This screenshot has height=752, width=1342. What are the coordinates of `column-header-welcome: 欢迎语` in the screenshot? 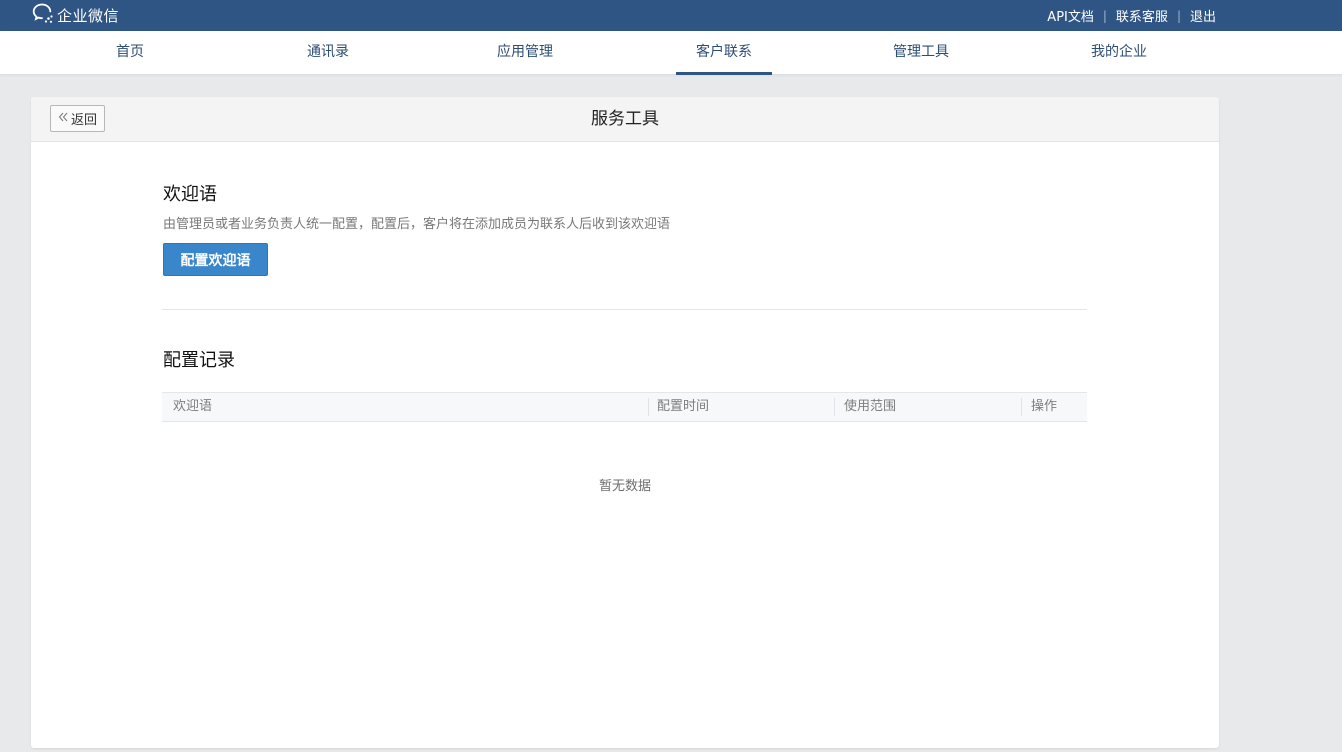 It's located at (193, 406).